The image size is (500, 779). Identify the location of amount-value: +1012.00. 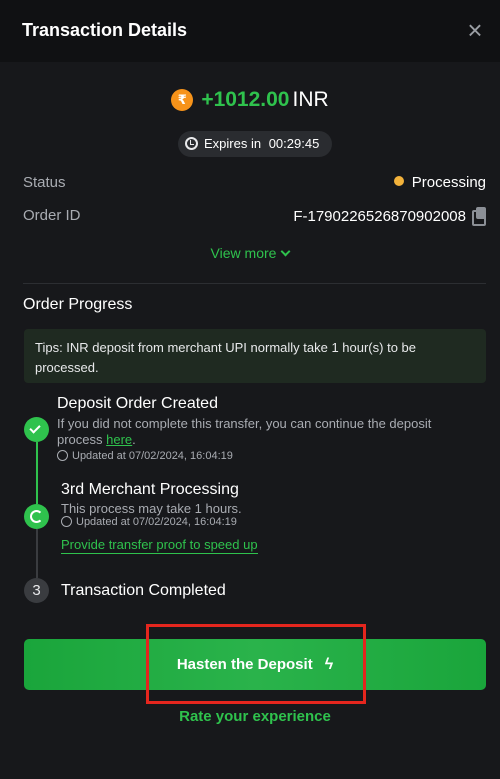
(245, 99).